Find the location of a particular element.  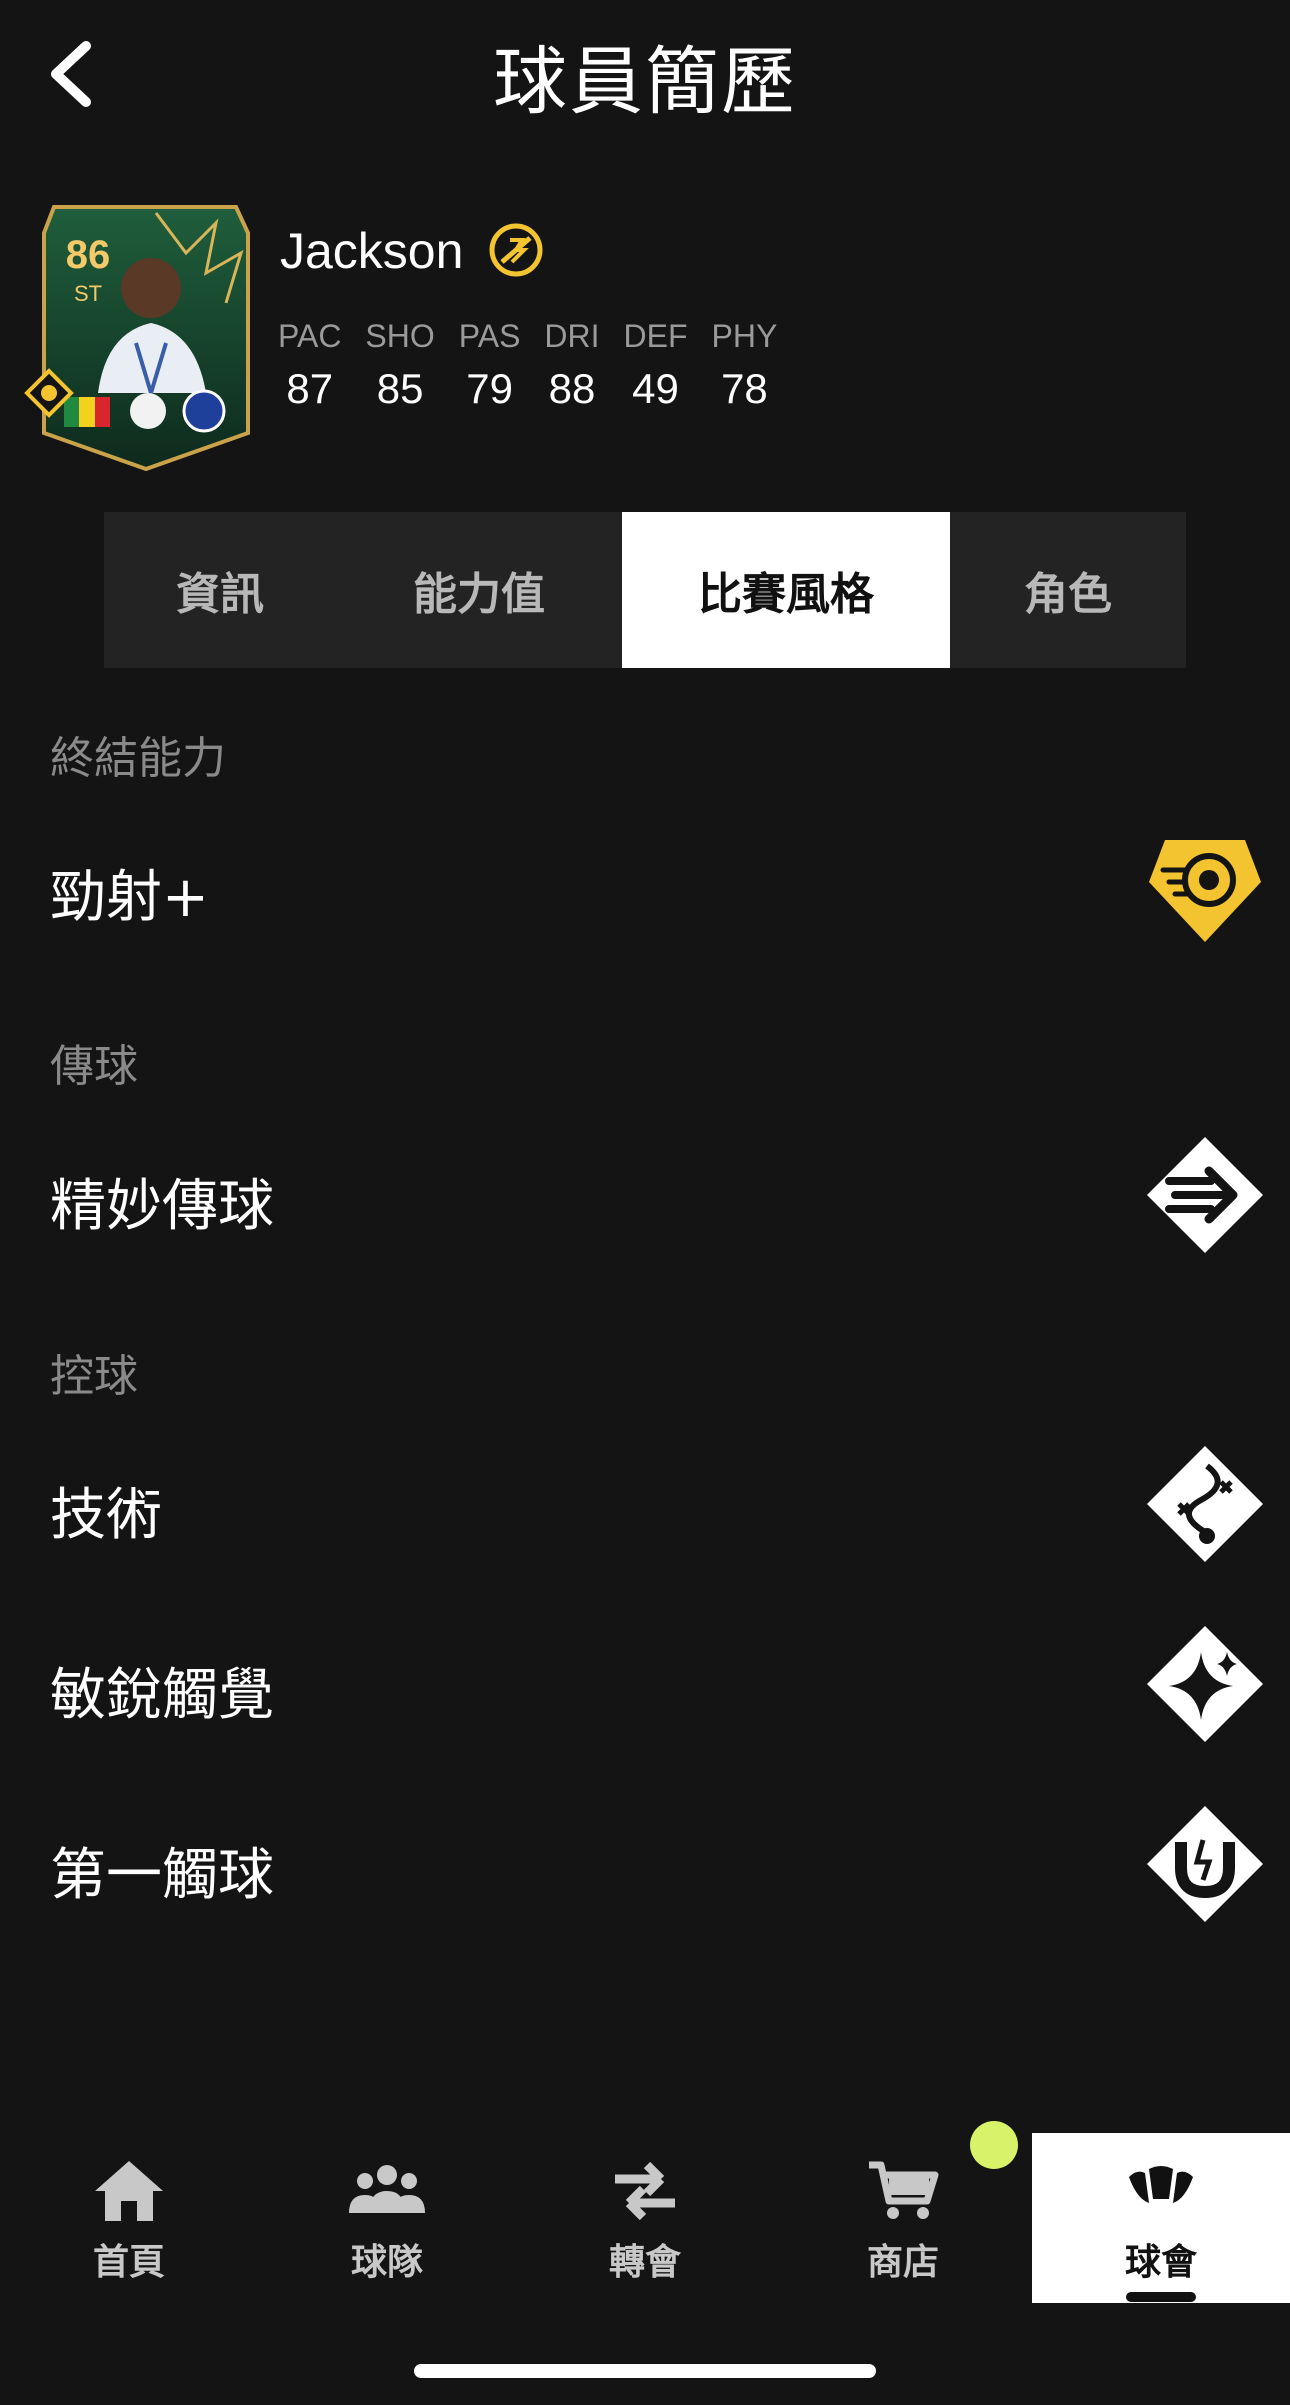

stat-dri: DRI 88 is located at coordinates (571, 365).